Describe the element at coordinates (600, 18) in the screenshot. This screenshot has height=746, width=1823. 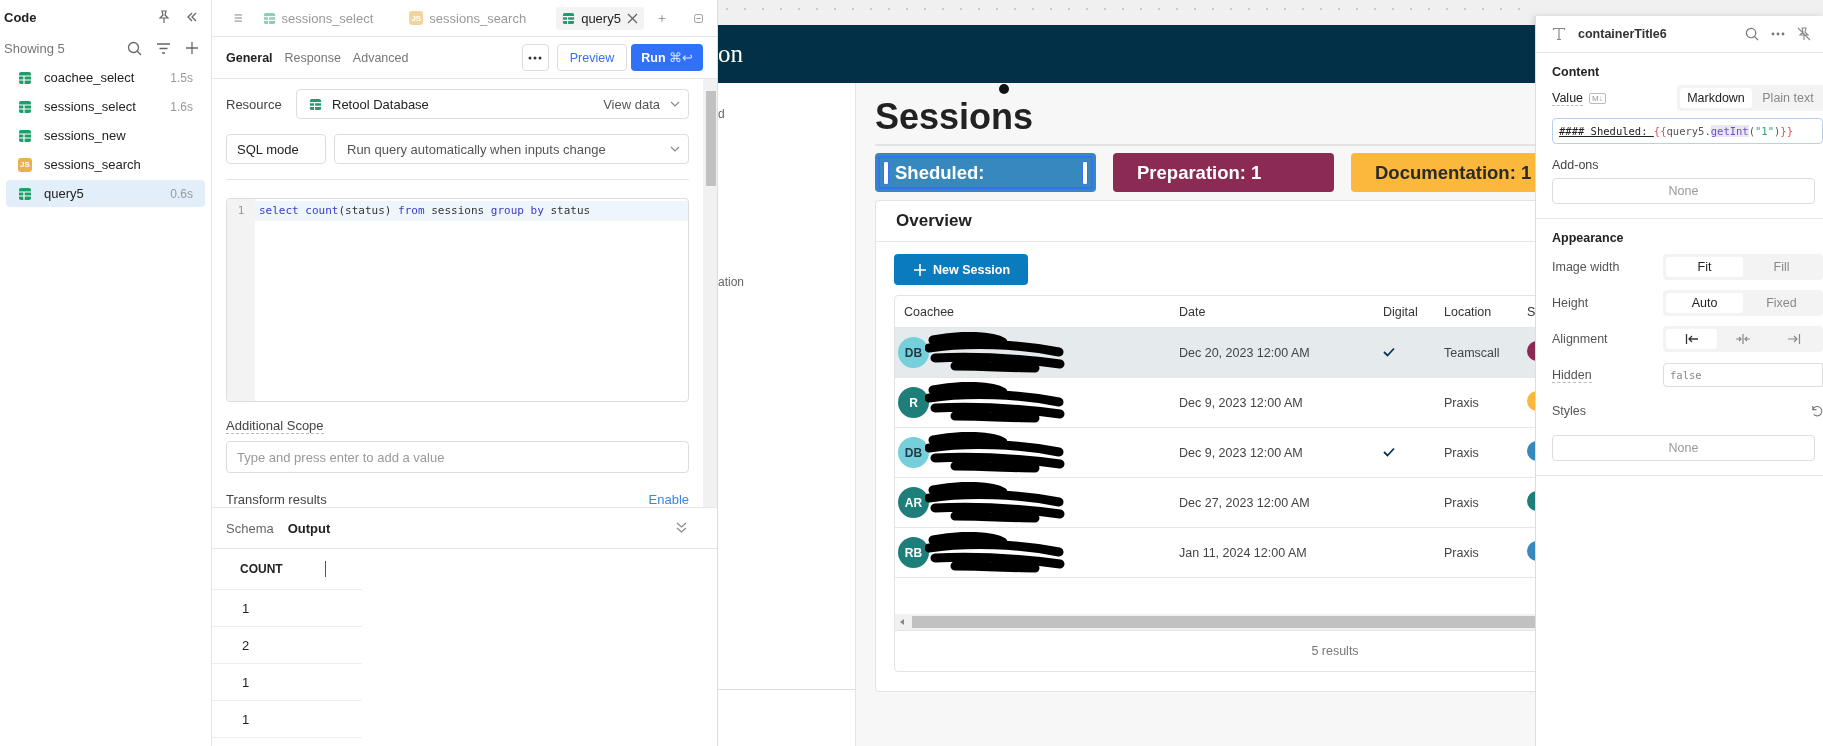
I see `query-tab: query5` at that location.